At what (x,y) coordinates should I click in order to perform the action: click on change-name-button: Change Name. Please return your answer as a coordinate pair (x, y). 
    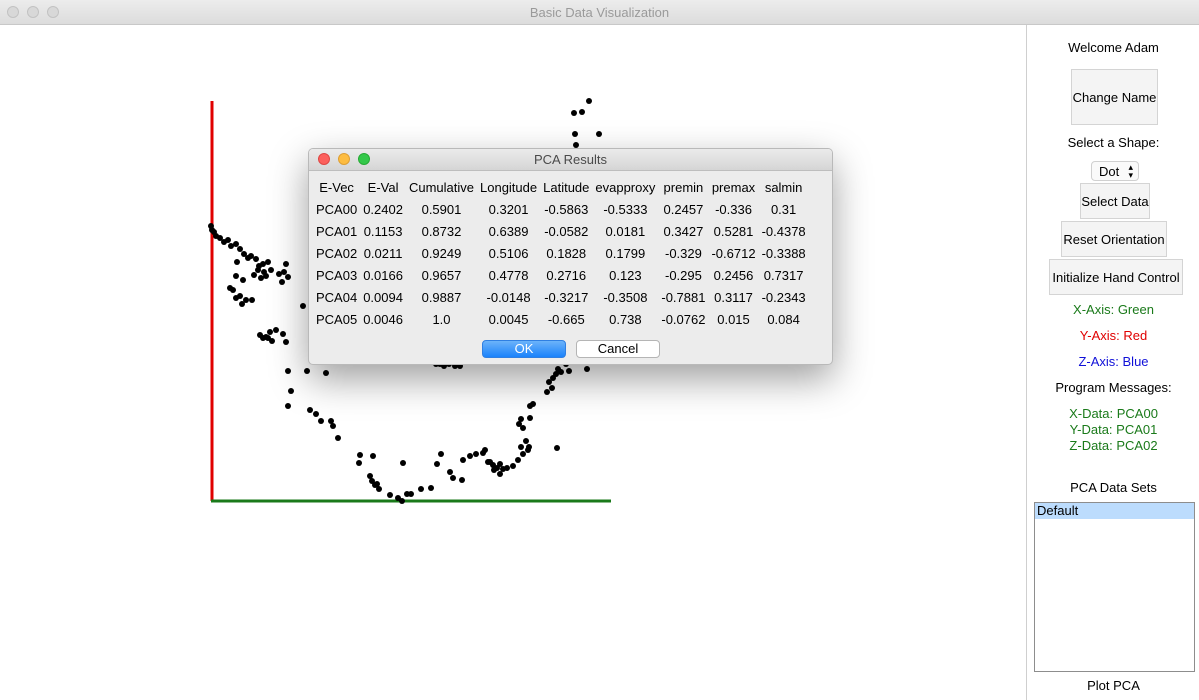
    Looking at the image, I should click on (1114, 97).